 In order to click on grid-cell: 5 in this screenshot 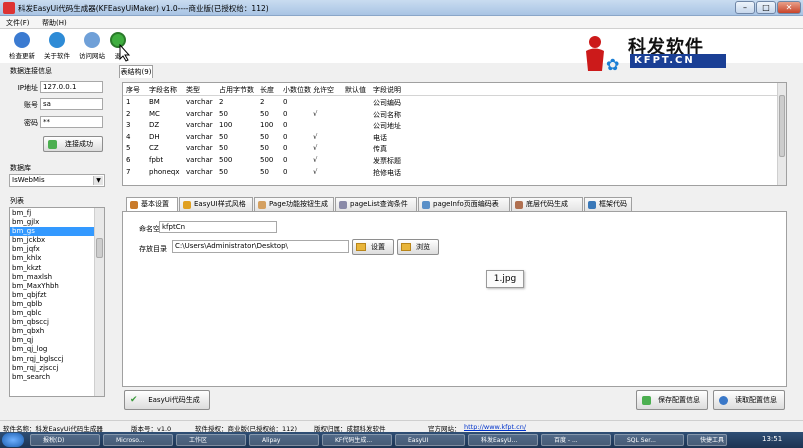, I will do `click(128, 148)`.